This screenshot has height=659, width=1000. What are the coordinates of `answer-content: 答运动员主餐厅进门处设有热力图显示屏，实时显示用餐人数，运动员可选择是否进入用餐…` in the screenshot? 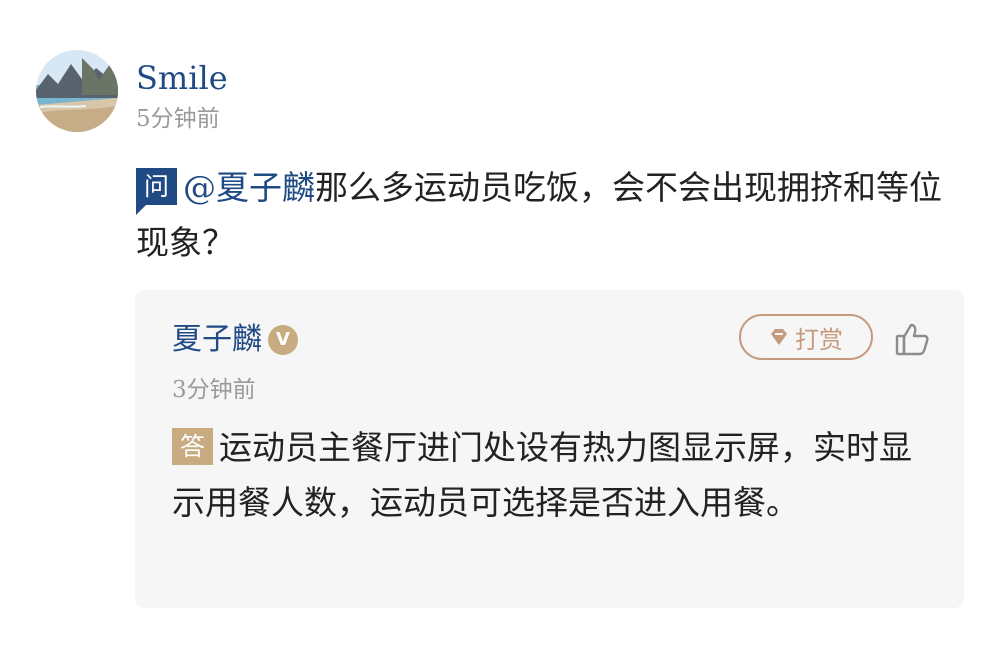 It's located at (552, 475).